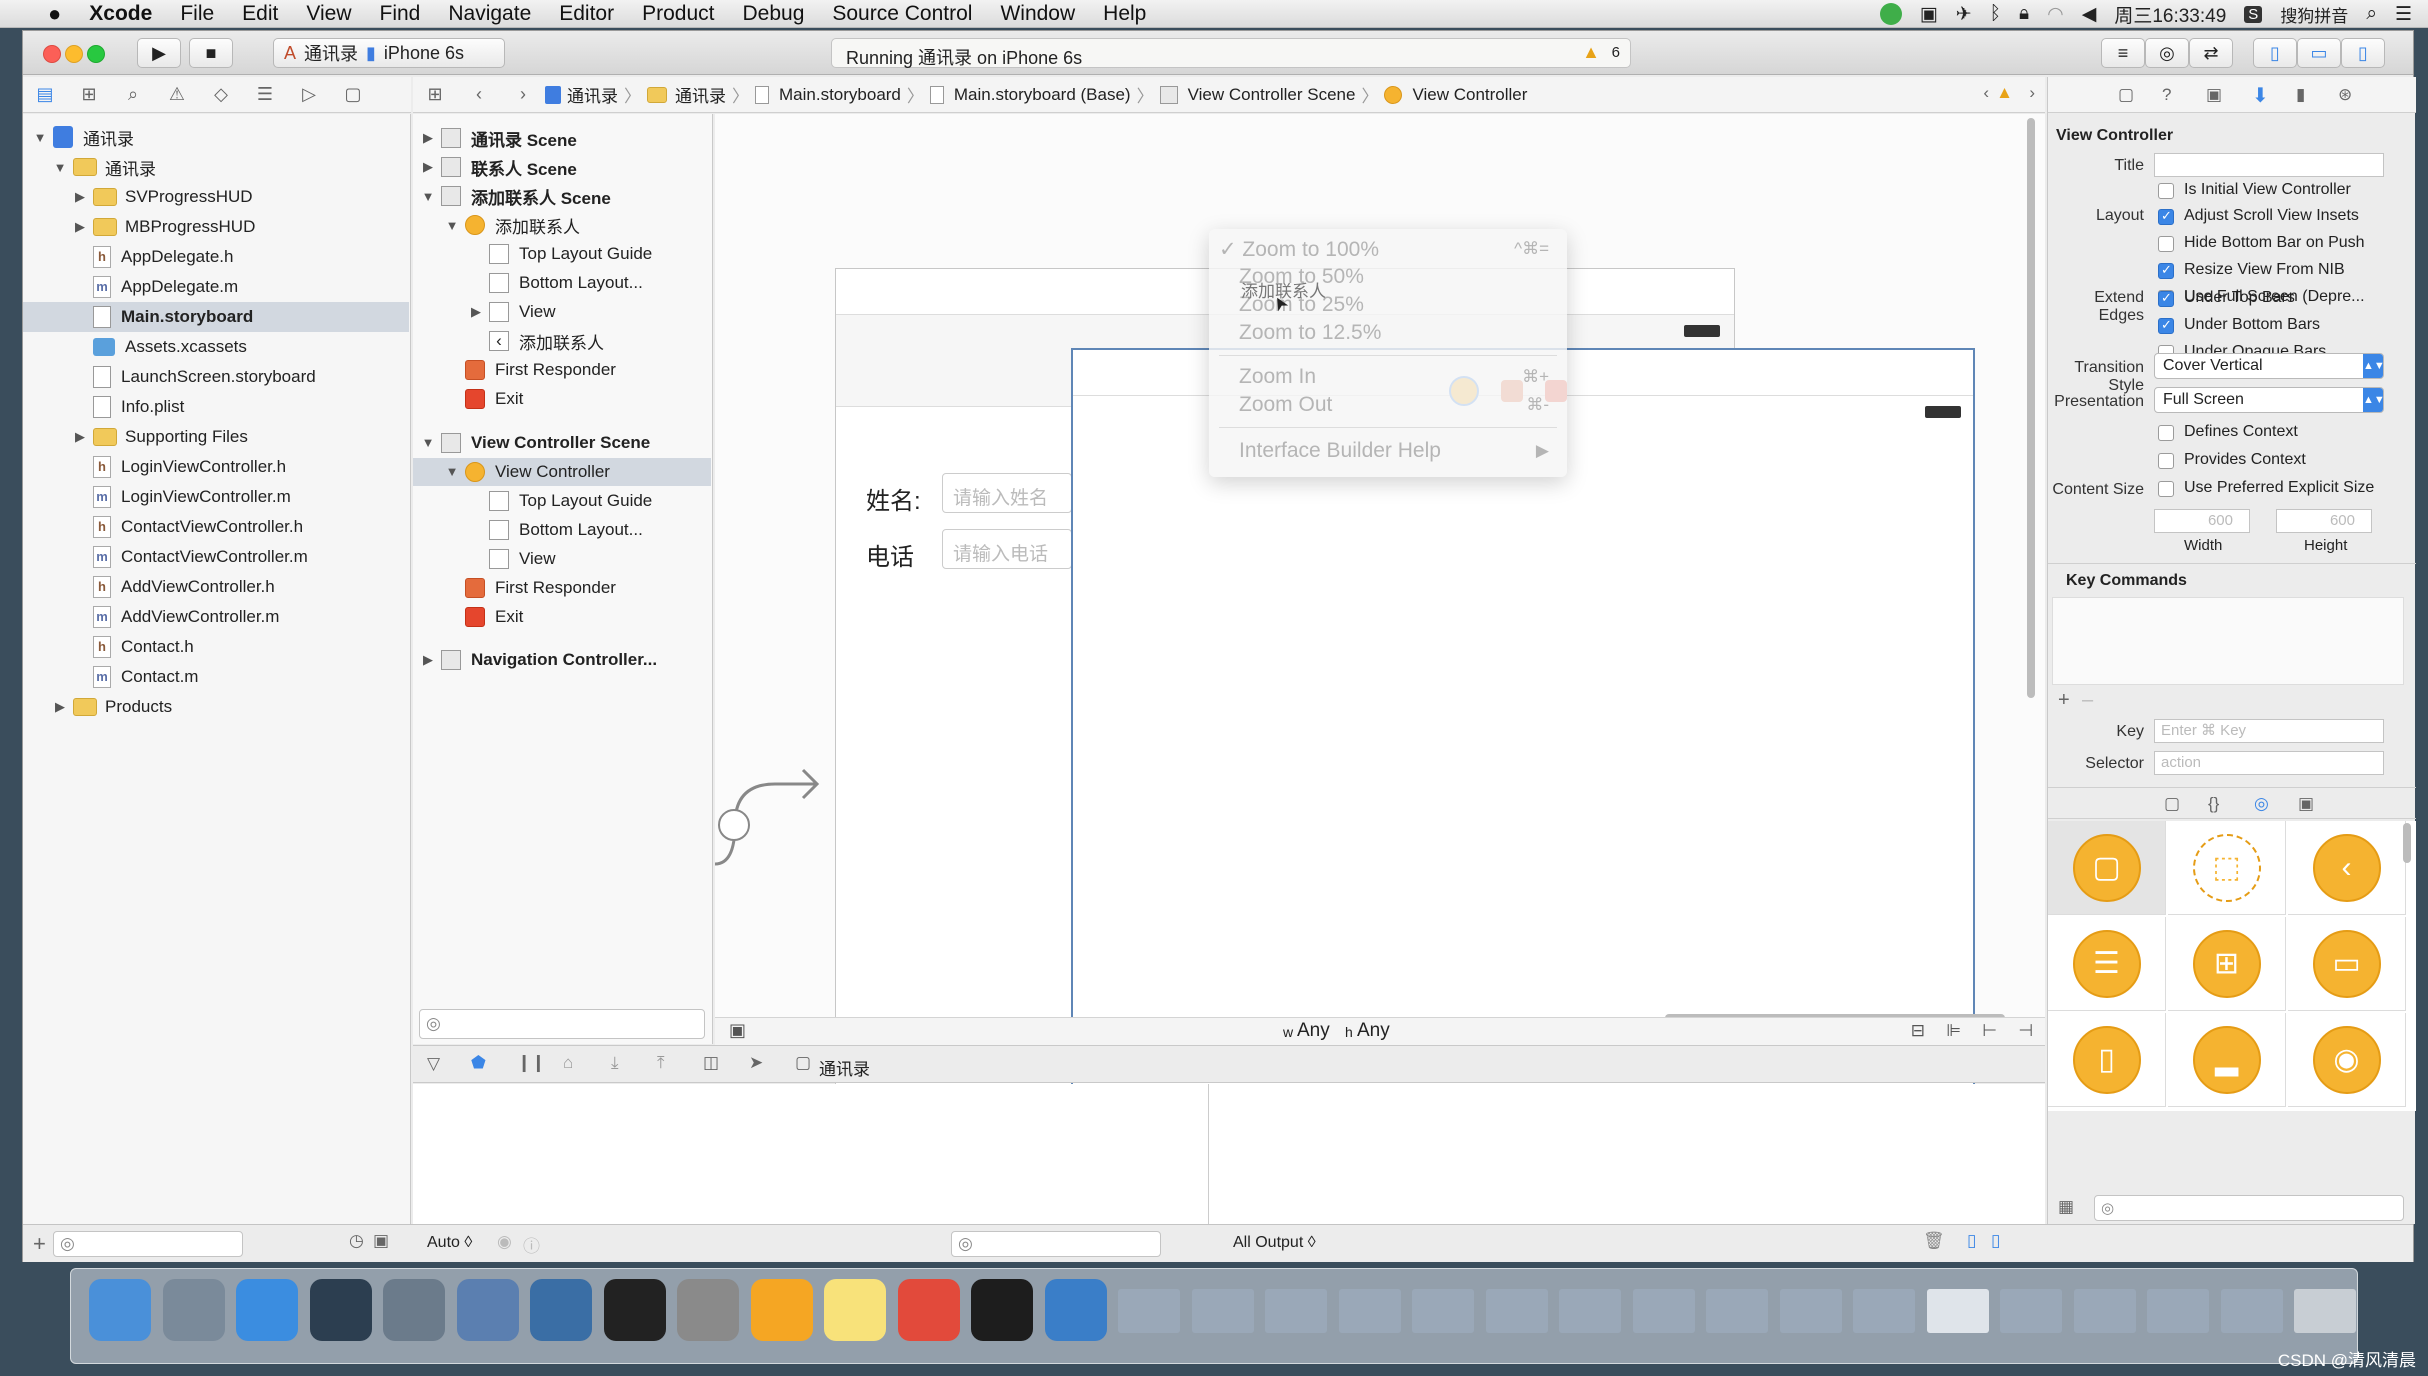 The height and width of the screenshot is (1376, 2428). Describe the element at coordinates (1272, 95) in the screenshot. I see `breadcrumb-4: View Controller Scene` at that location.